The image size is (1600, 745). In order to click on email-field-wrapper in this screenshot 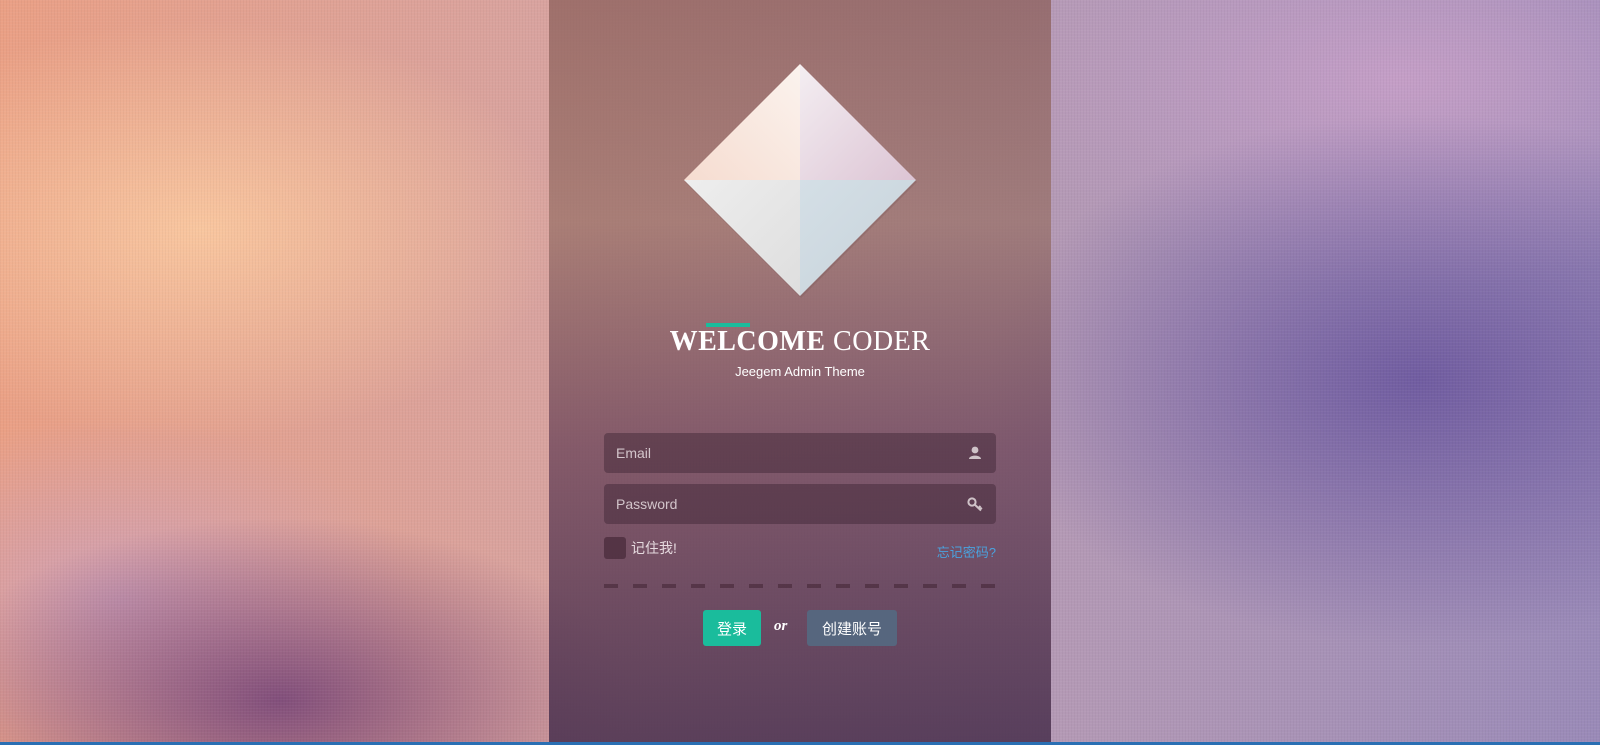, I will do `click(800, 453)`.